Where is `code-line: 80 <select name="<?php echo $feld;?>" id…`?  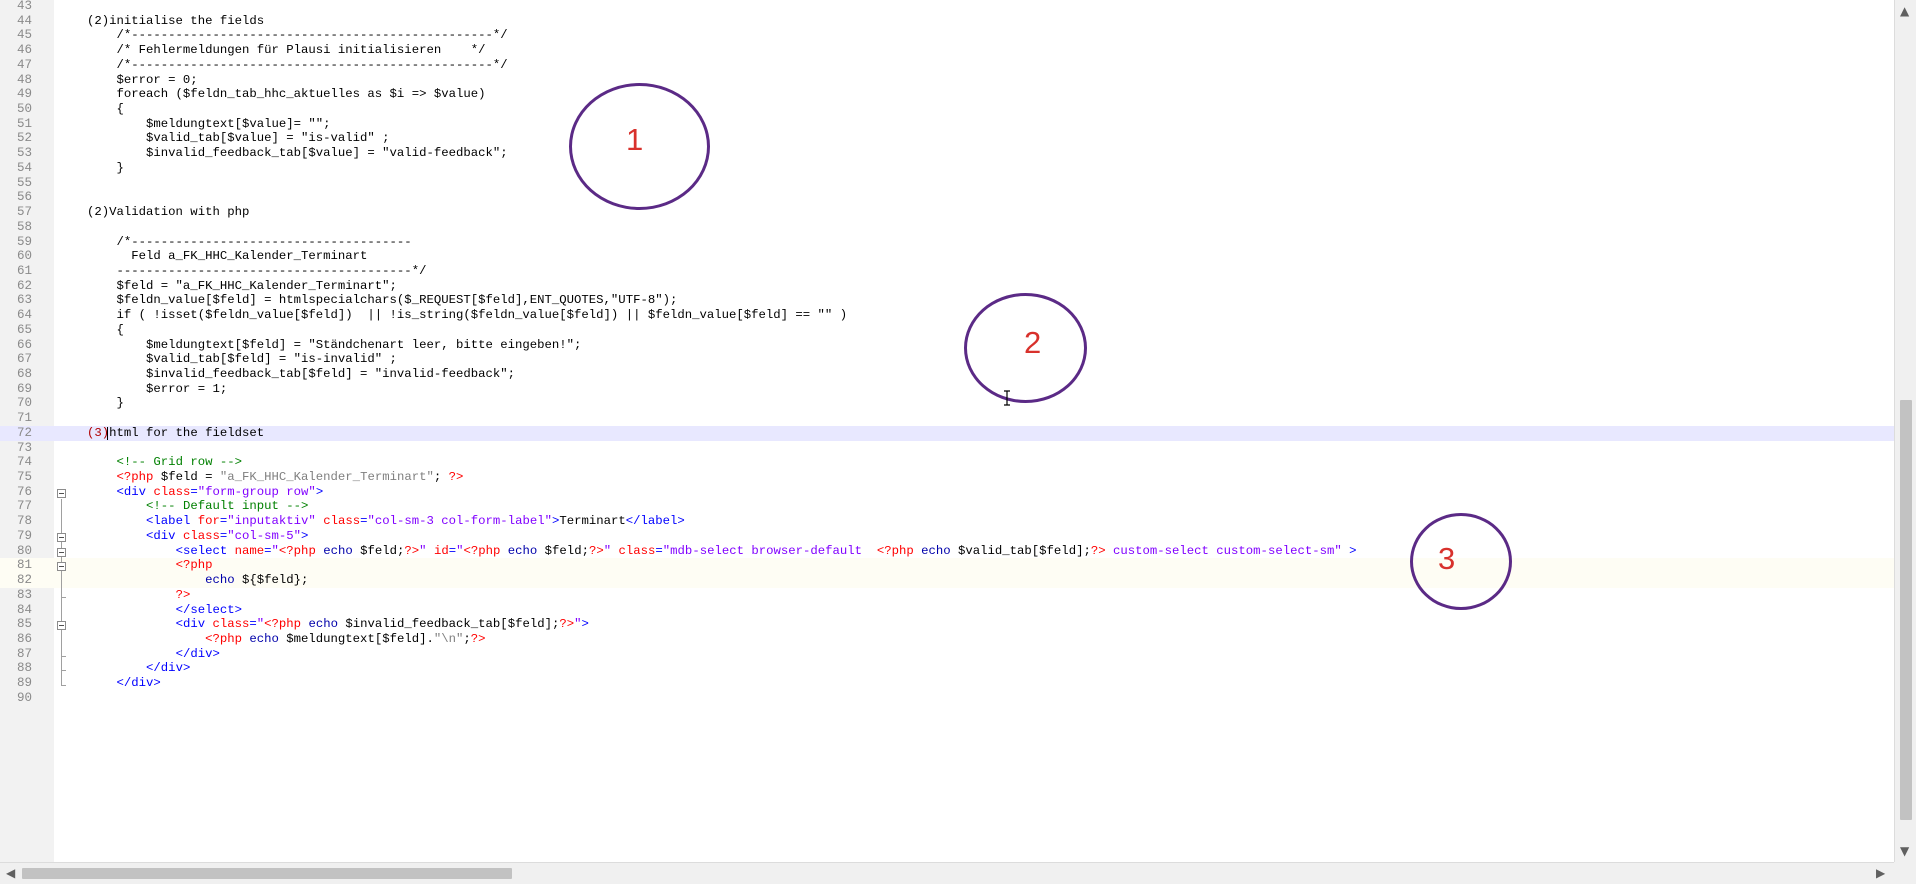
code-line: 80 <select name="<?php echo $feld;?>" id… is located at coordinates (947, 552).